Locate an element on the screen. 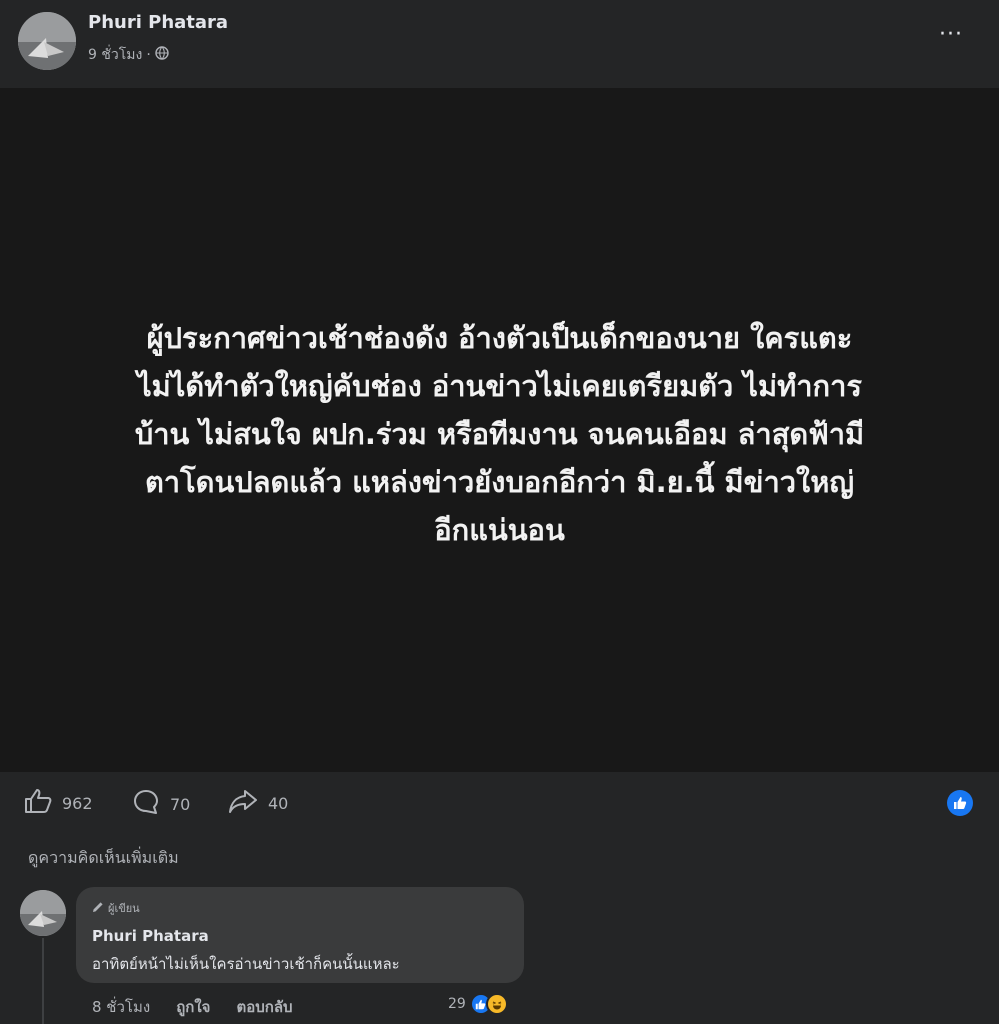 Image resolution: width=999 pixels, height=1024 pixels. comment-thread-line is located at coordinates (43, 981).